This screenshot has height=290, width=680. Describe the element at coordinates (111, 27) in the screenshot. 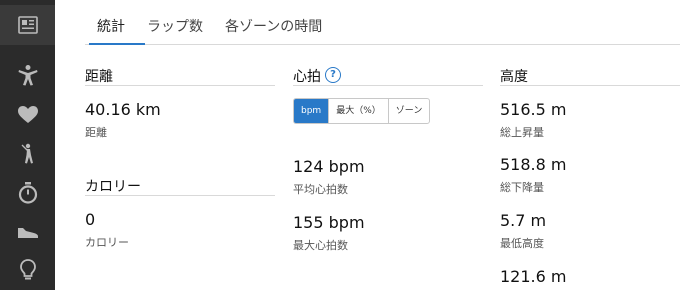

I see `tab-stats-label: 統計` at that location.